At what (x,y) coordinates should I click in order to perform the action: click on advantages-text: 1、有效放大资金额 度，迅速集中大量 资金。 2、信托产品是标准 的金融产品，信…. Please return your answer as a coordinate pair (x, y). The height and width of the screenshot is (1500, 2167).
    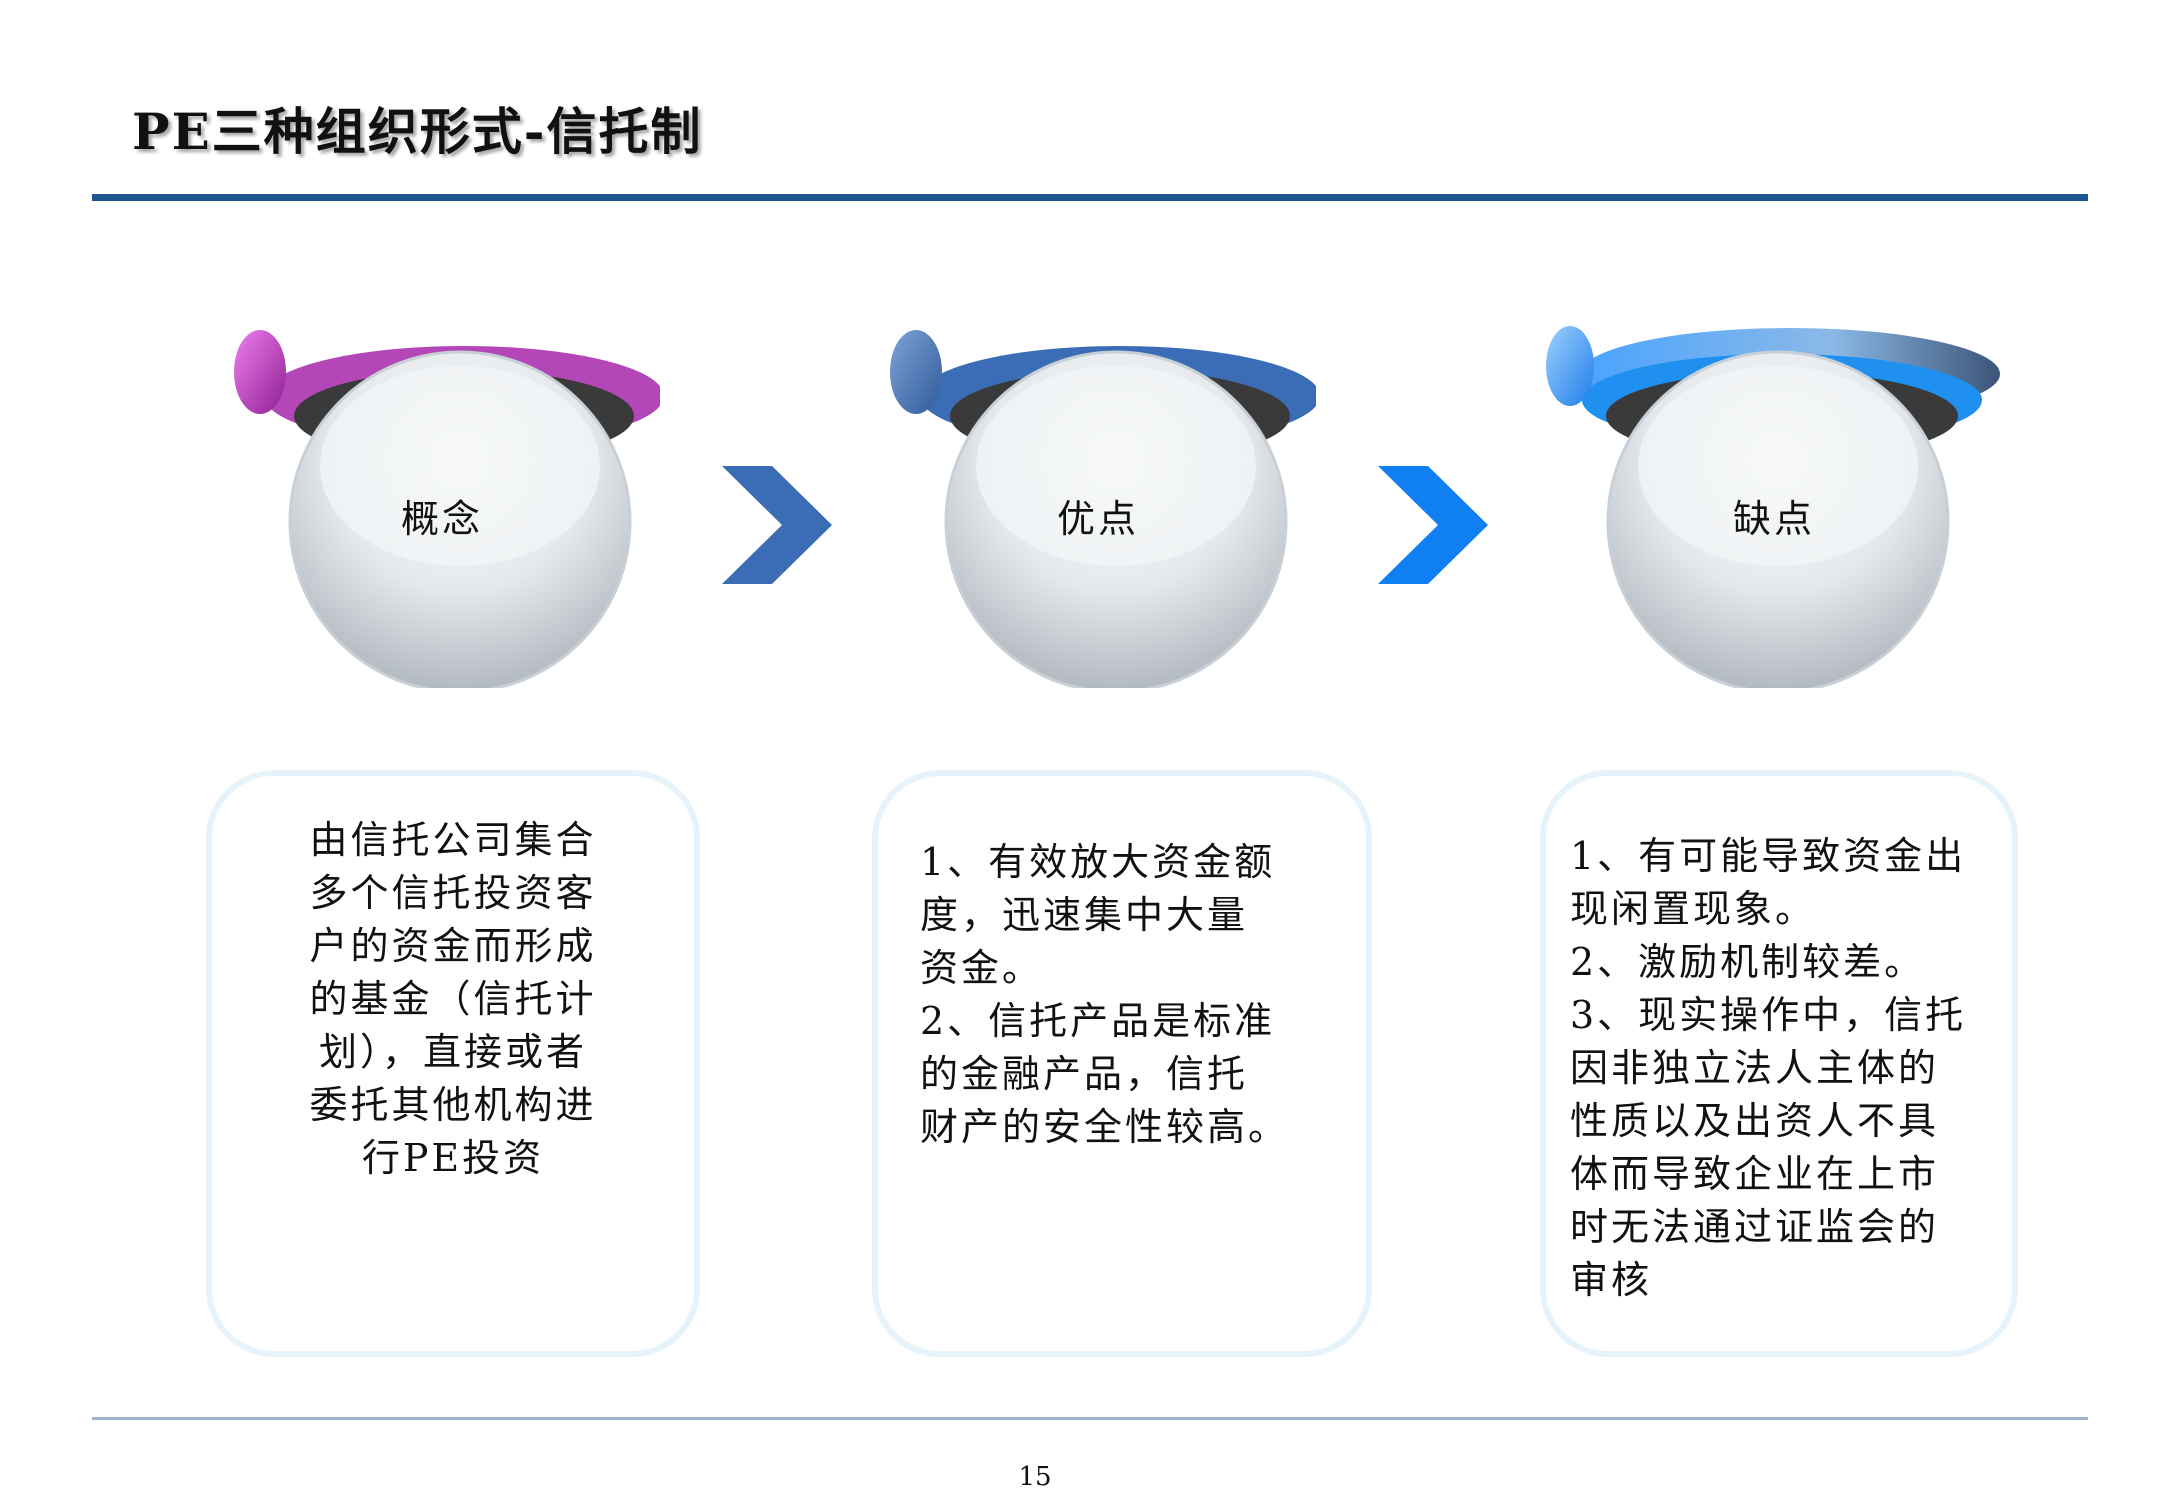
    Looking at the image, I should click on (1105, 994).